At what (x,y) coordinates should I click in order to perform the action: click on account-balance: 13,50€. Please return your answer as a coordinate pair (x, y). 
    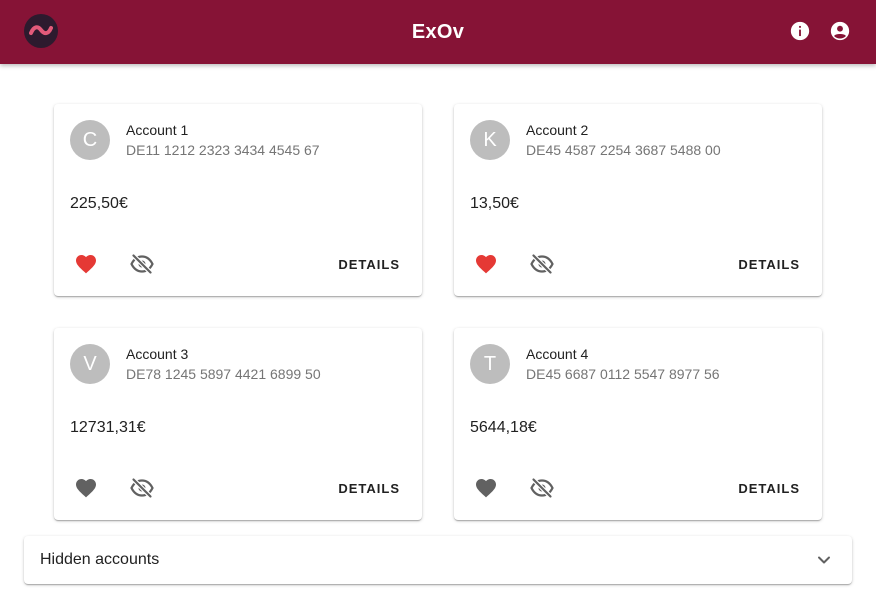
    Looking at the image, I should click on (494, 203).